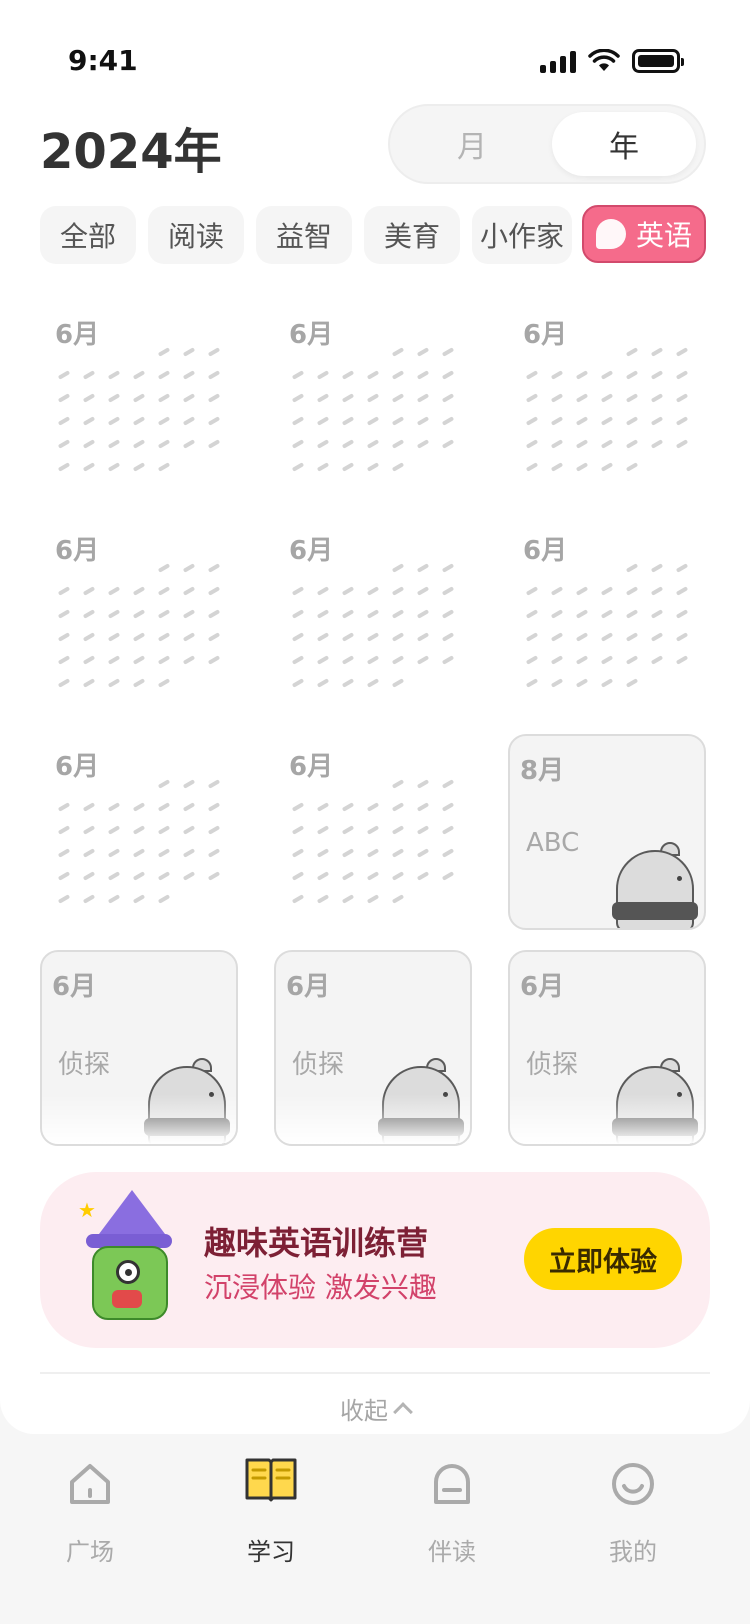 This screenshot has width=750, height=1624. Describe the element at coordinates (603, 1259) in the screenshot. I see `try-now-button: 立即体验` at that location.